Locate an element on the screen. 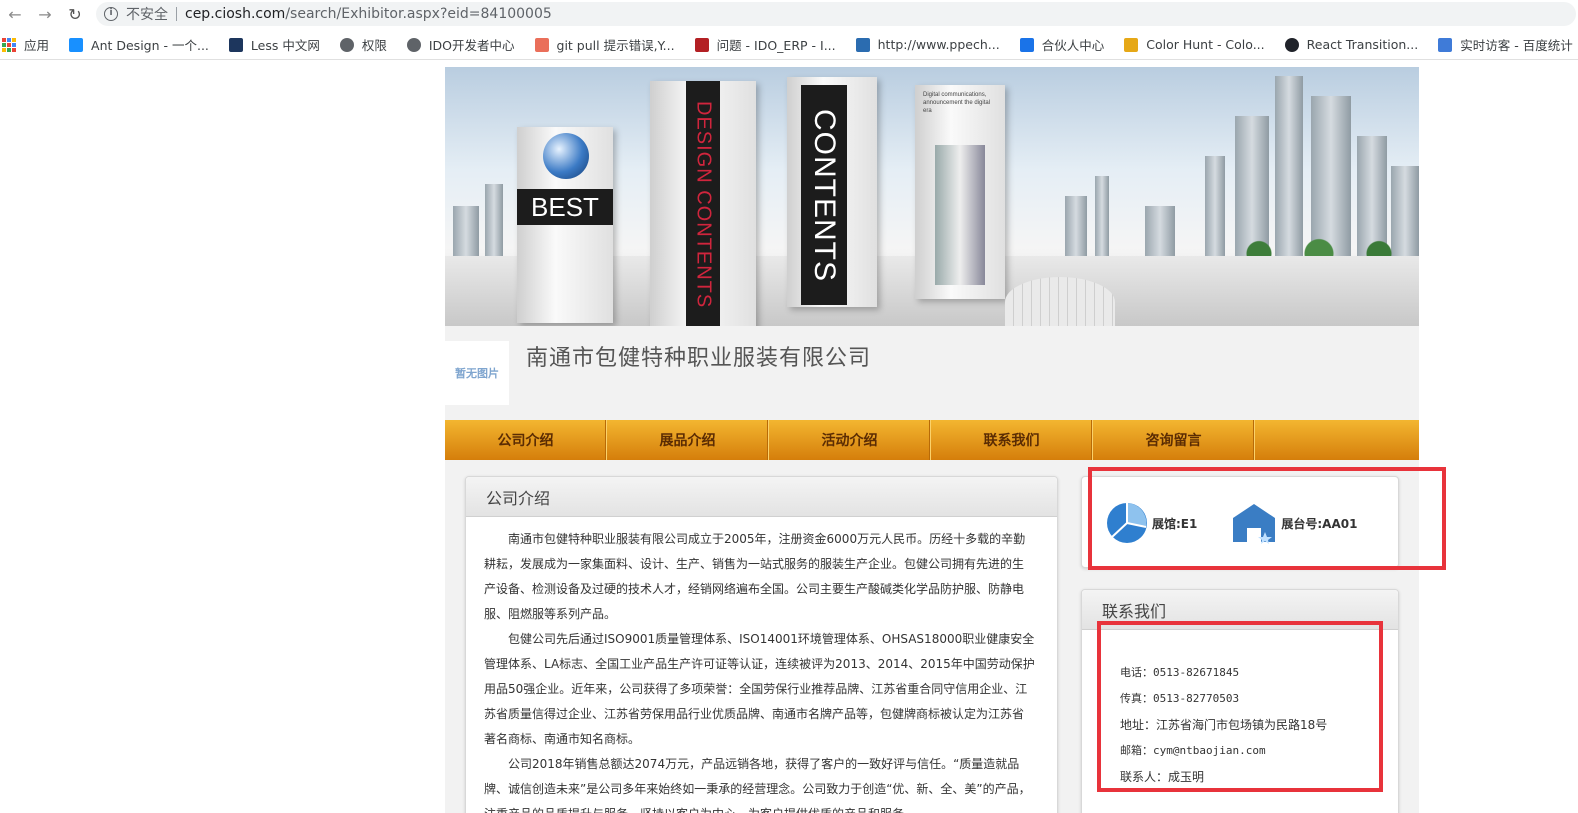  nav-contact: 联系我们 is located at coordinates (1012, 440).